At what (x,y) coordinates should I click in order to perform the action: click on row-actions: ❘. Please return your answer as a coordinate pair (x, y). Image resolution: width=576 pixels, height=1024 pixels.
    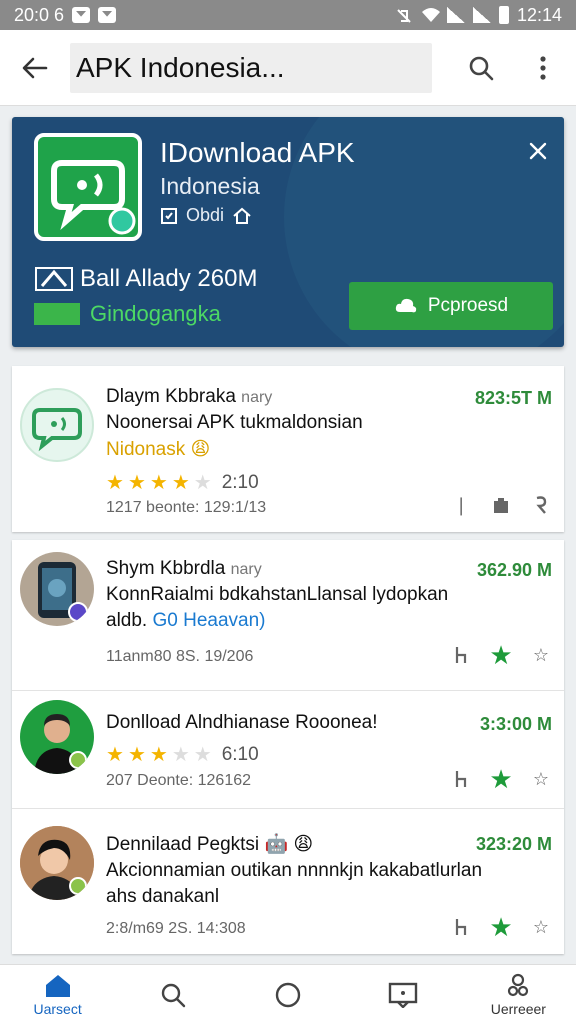
    Looking at the image, I should click on (501, 505).